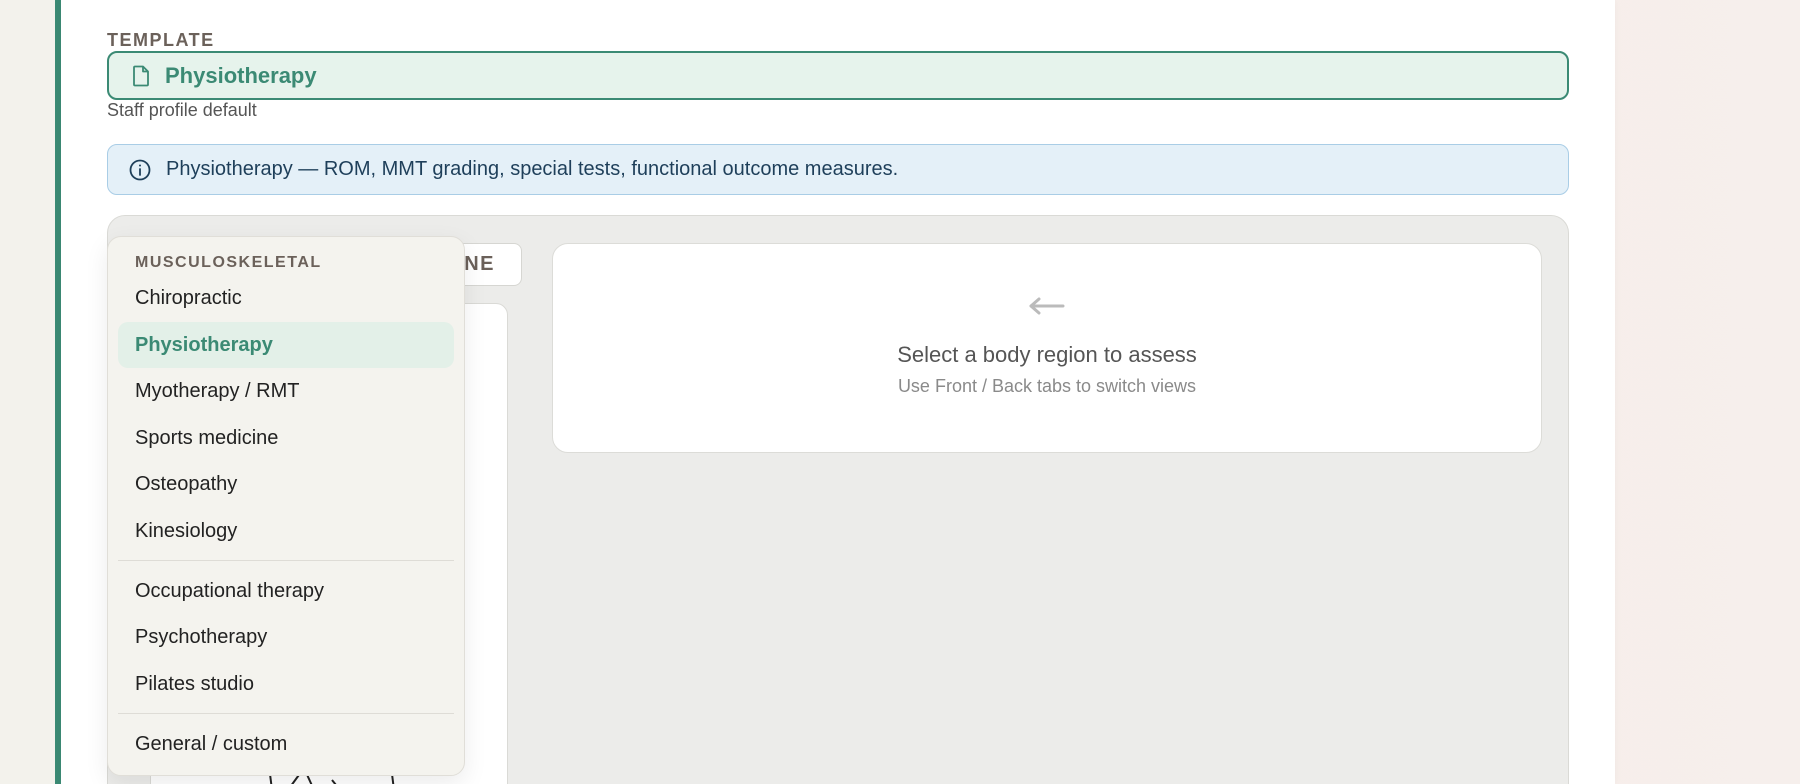 The height and width of the screenshot is (784, 1800). What do you see at coordinates (241, 75) in the screenshot?
I see `template-select-value: Physiotherapy` at bounding box center [241, 75].